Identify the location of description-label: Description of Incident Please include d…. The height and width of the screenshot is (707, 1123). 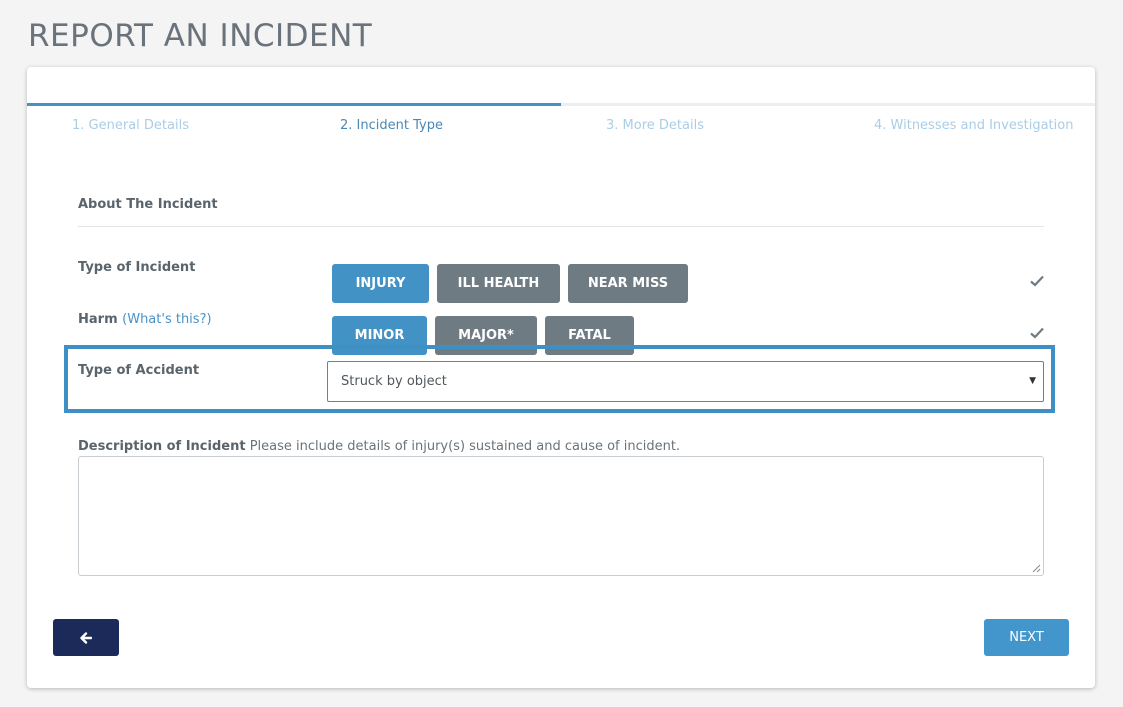
(379, 446).